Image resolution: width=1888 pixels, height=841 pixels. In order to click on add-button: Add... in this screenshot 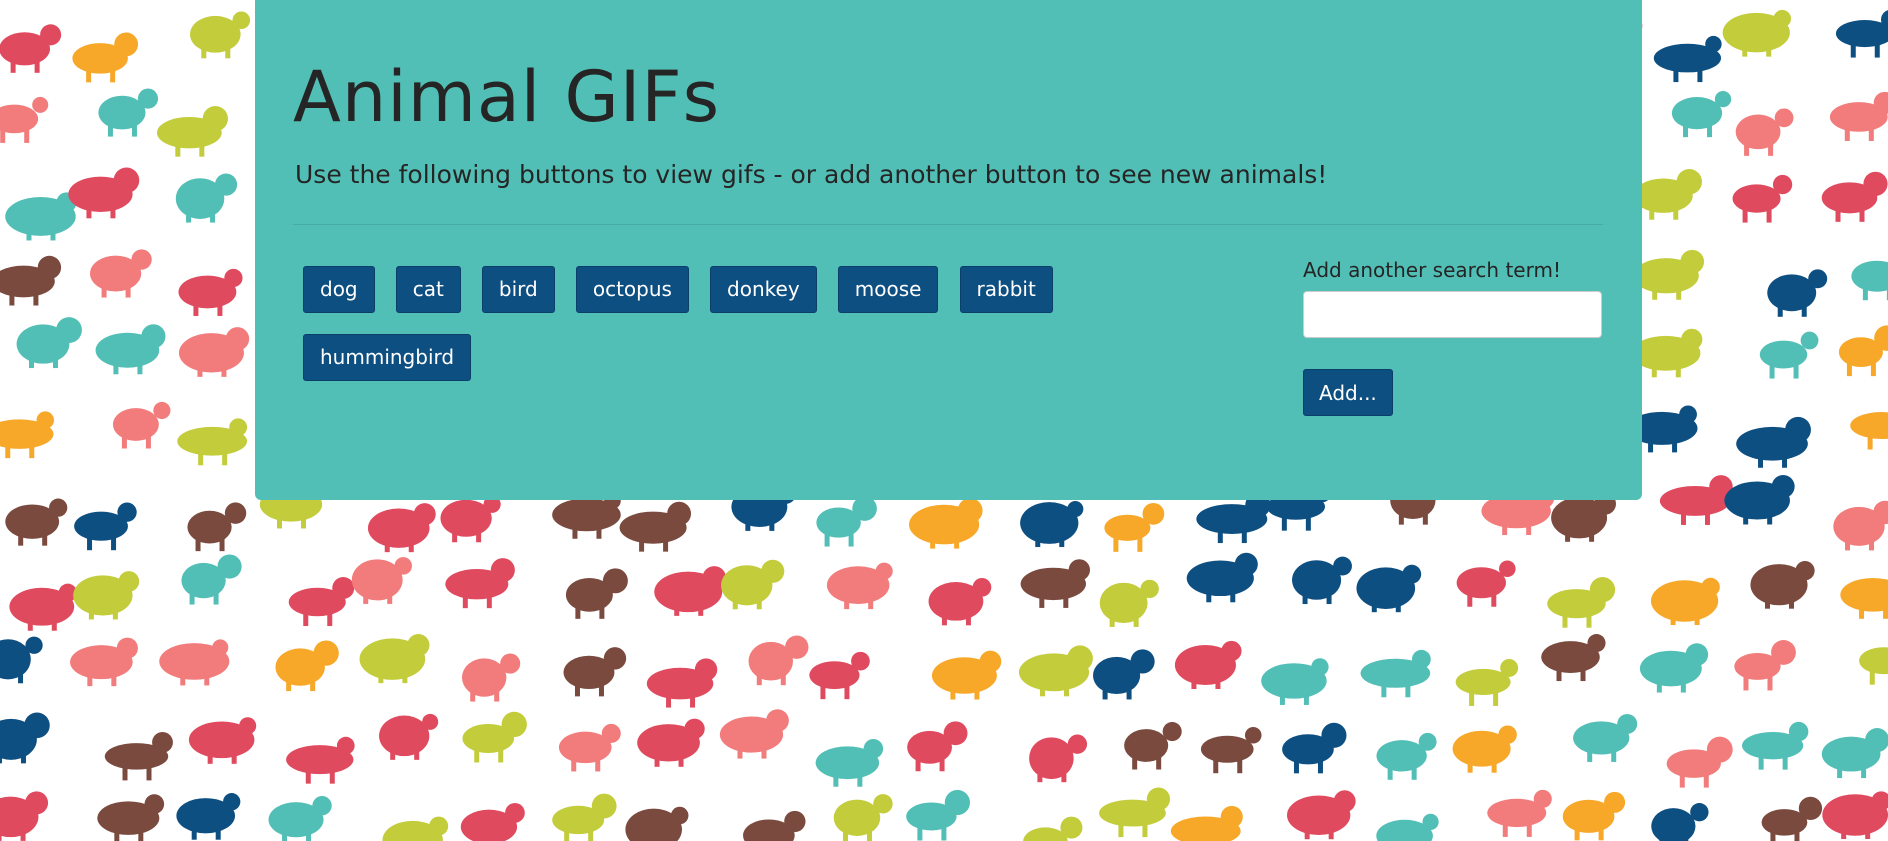, I will do `click(1348, 392)`.